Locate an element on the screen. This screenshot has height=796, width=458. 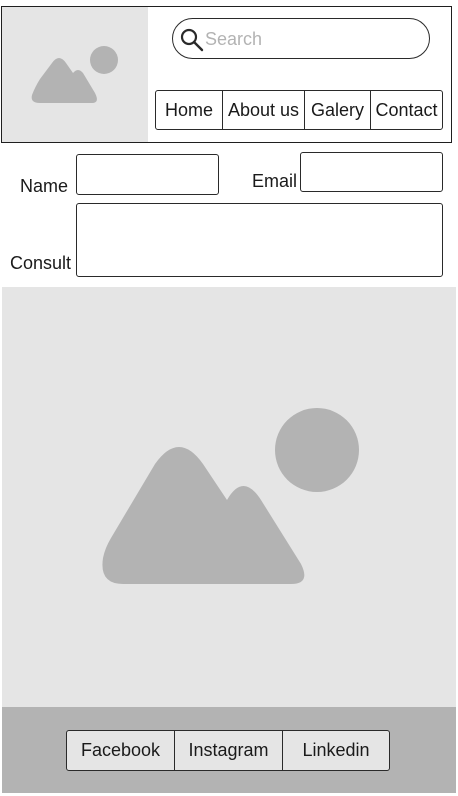
social-links: Facebook Instagram Linkedin is located at coordinates (228, 750).